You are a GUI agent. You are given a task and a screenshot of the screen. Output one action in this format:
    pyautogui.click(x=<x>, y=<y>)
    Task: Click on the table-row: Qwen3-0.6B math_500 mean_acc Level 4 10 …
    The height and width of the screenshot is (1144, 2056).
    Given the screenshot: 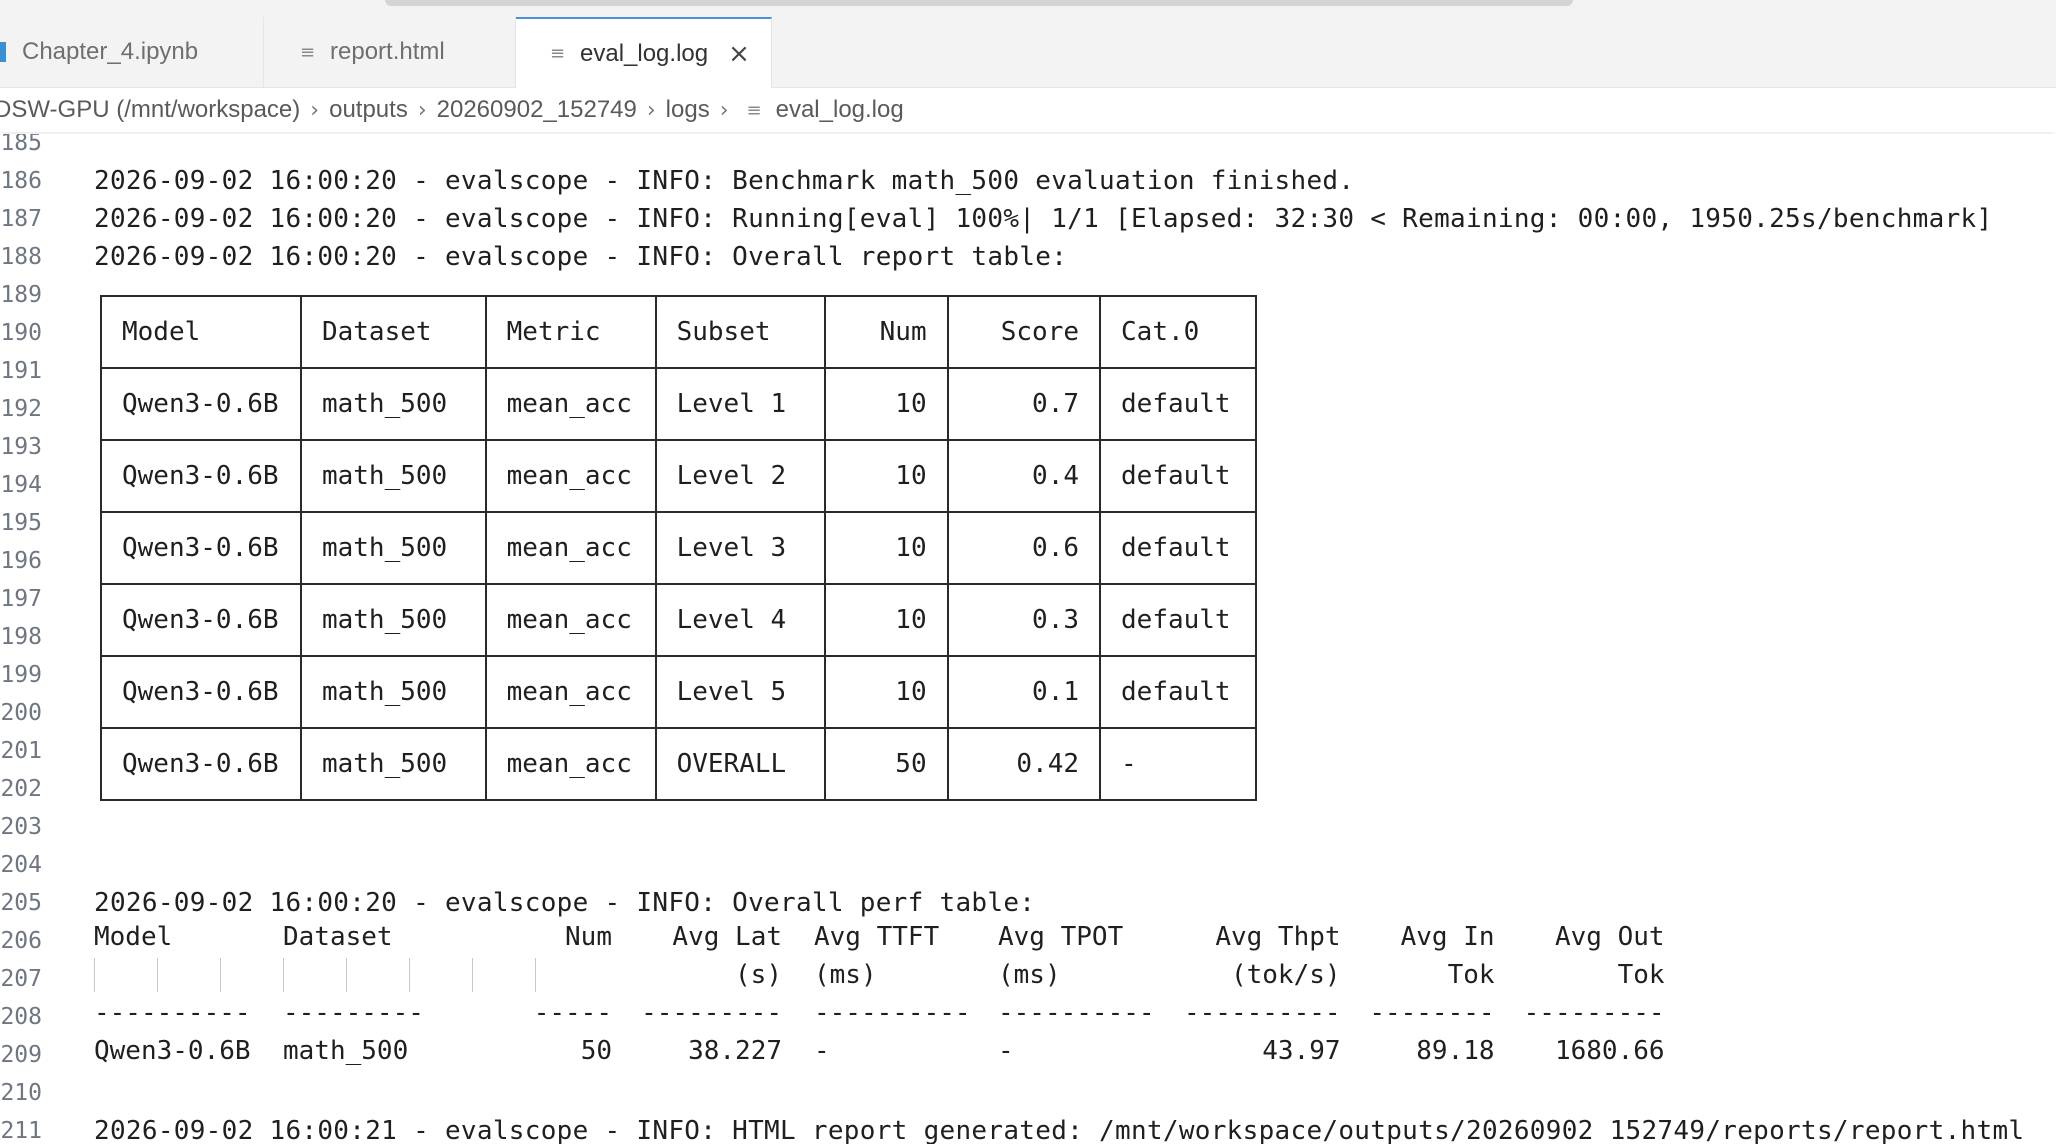 What is the action you would take?
    pyautogui.click(x=678, y=620)
    